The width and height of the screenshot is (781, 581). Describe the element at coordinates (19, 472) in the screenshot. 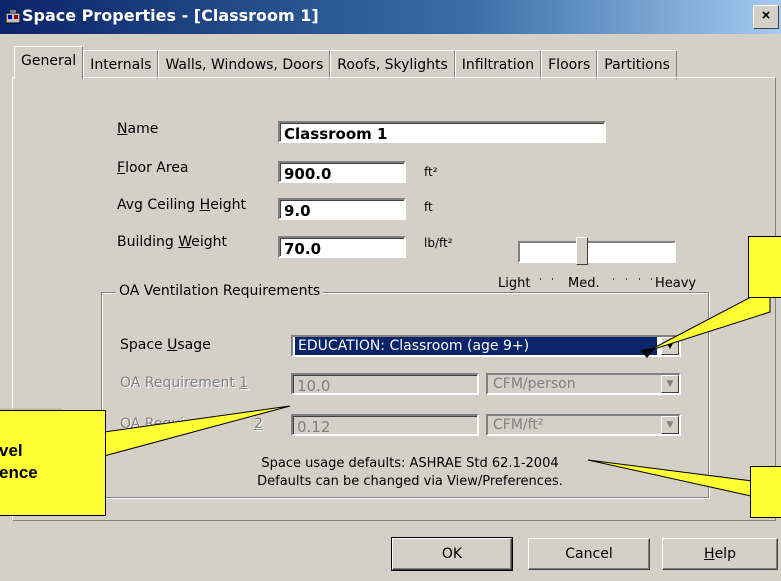

I see `left-callout-line2: ence` at that location.